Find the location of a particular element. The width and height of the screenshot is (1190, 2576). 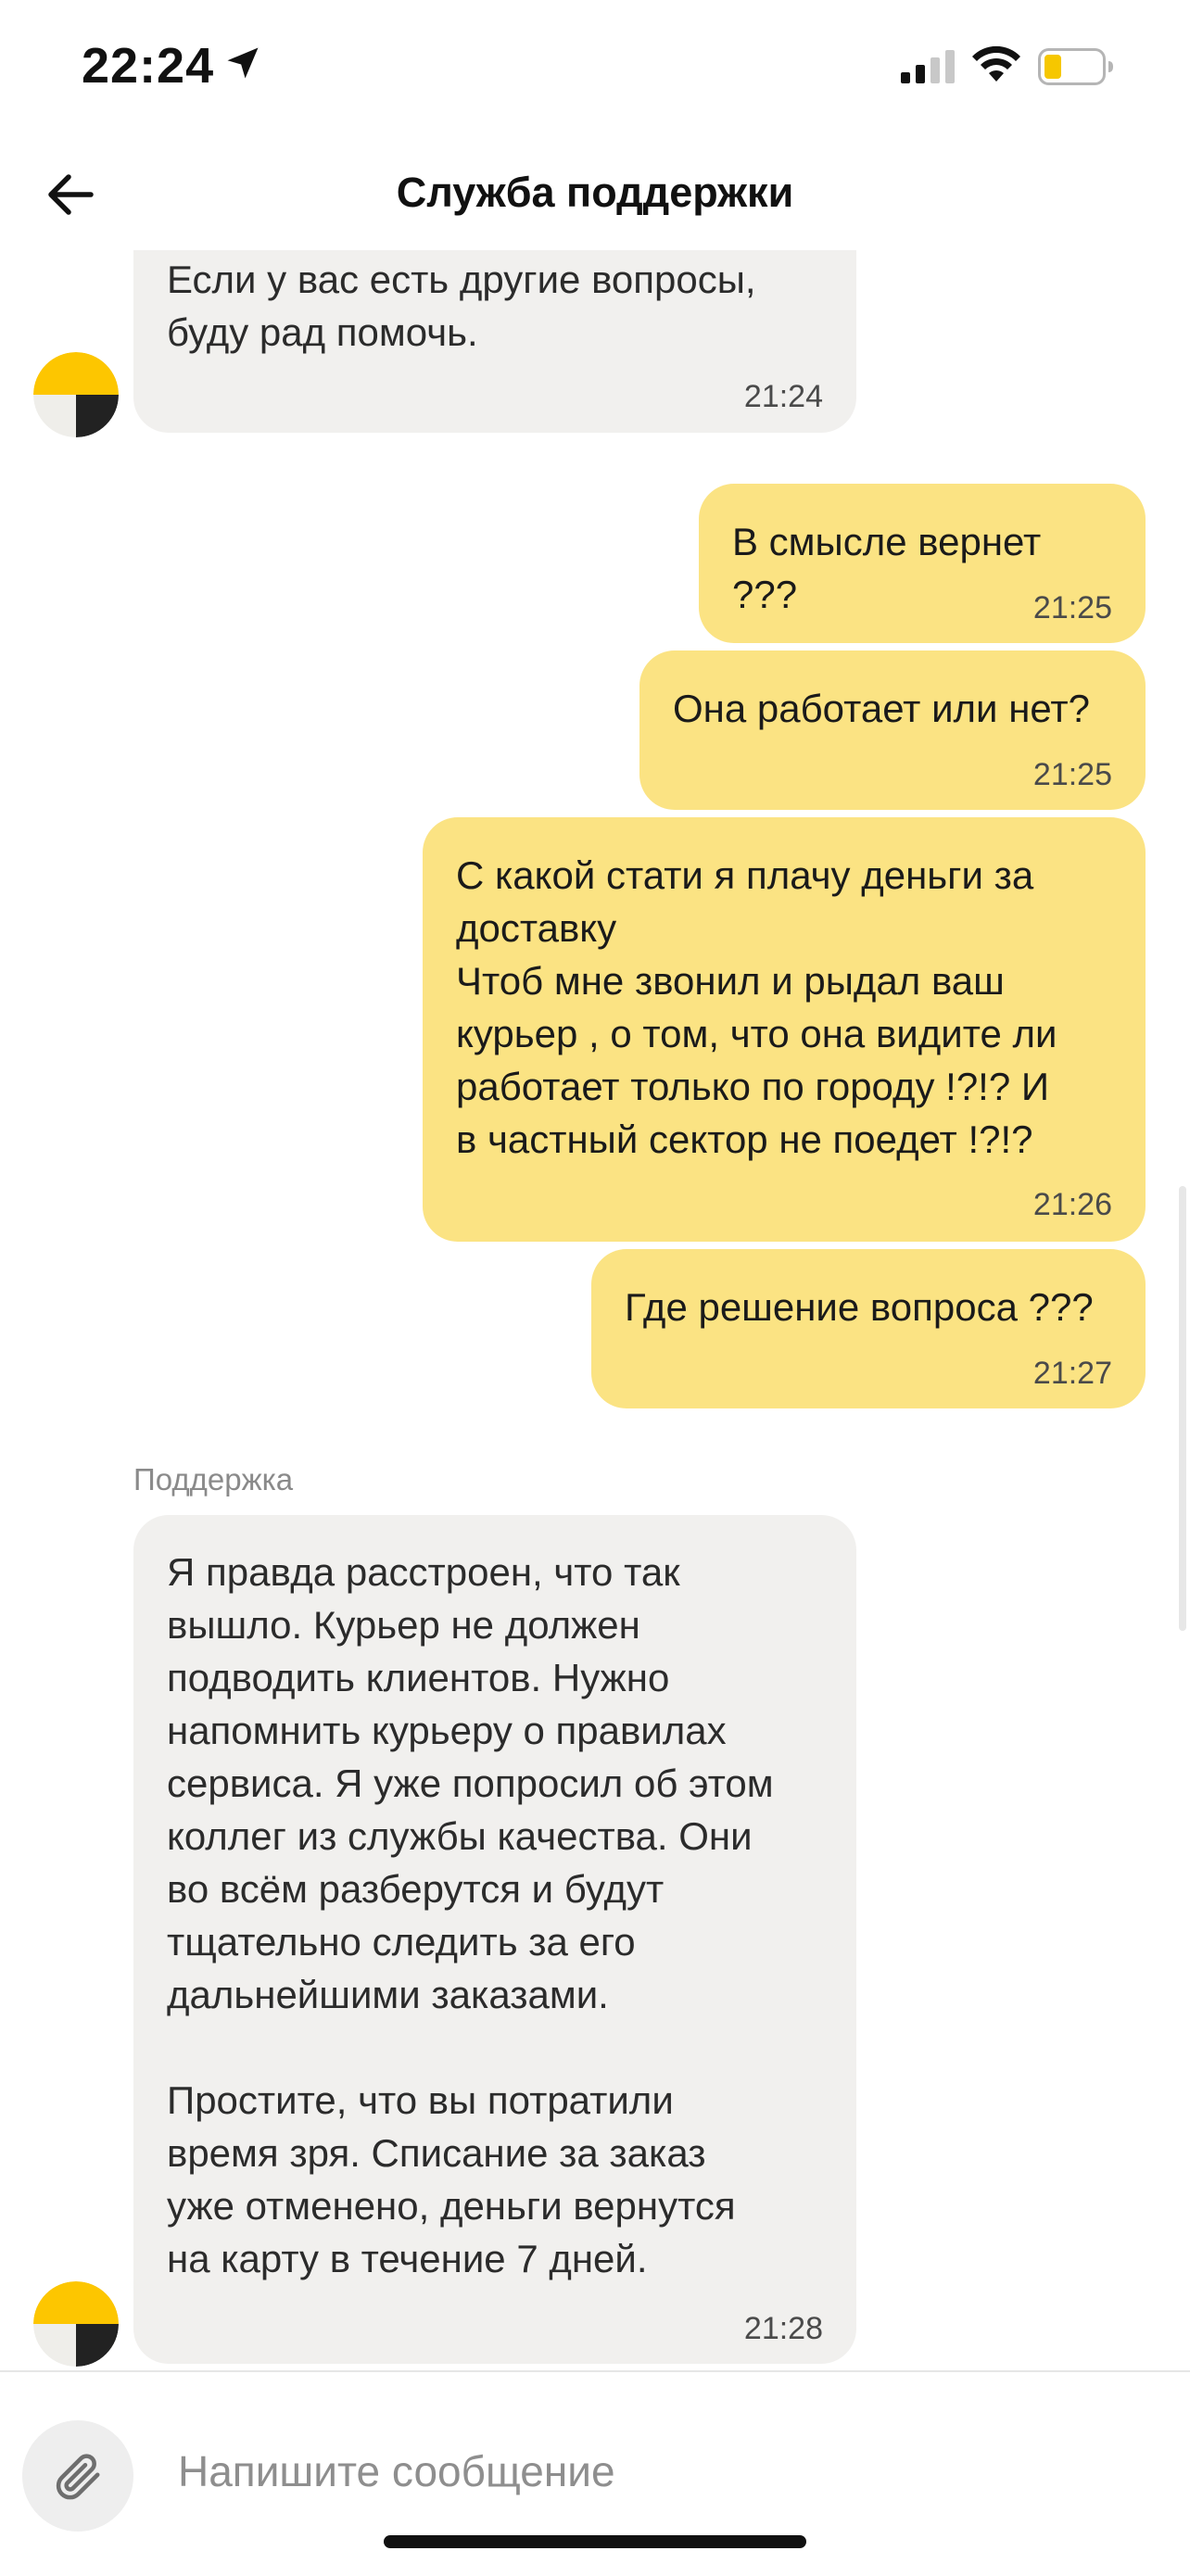

user-message: Она работает или нет? 21:25 is located at coordinates (892, 730).